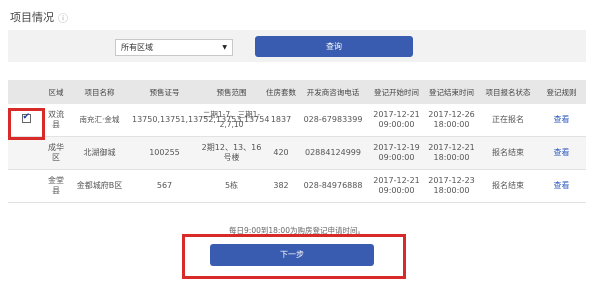  I want to click on page-title-text: 项目情况, so click(32, 17).